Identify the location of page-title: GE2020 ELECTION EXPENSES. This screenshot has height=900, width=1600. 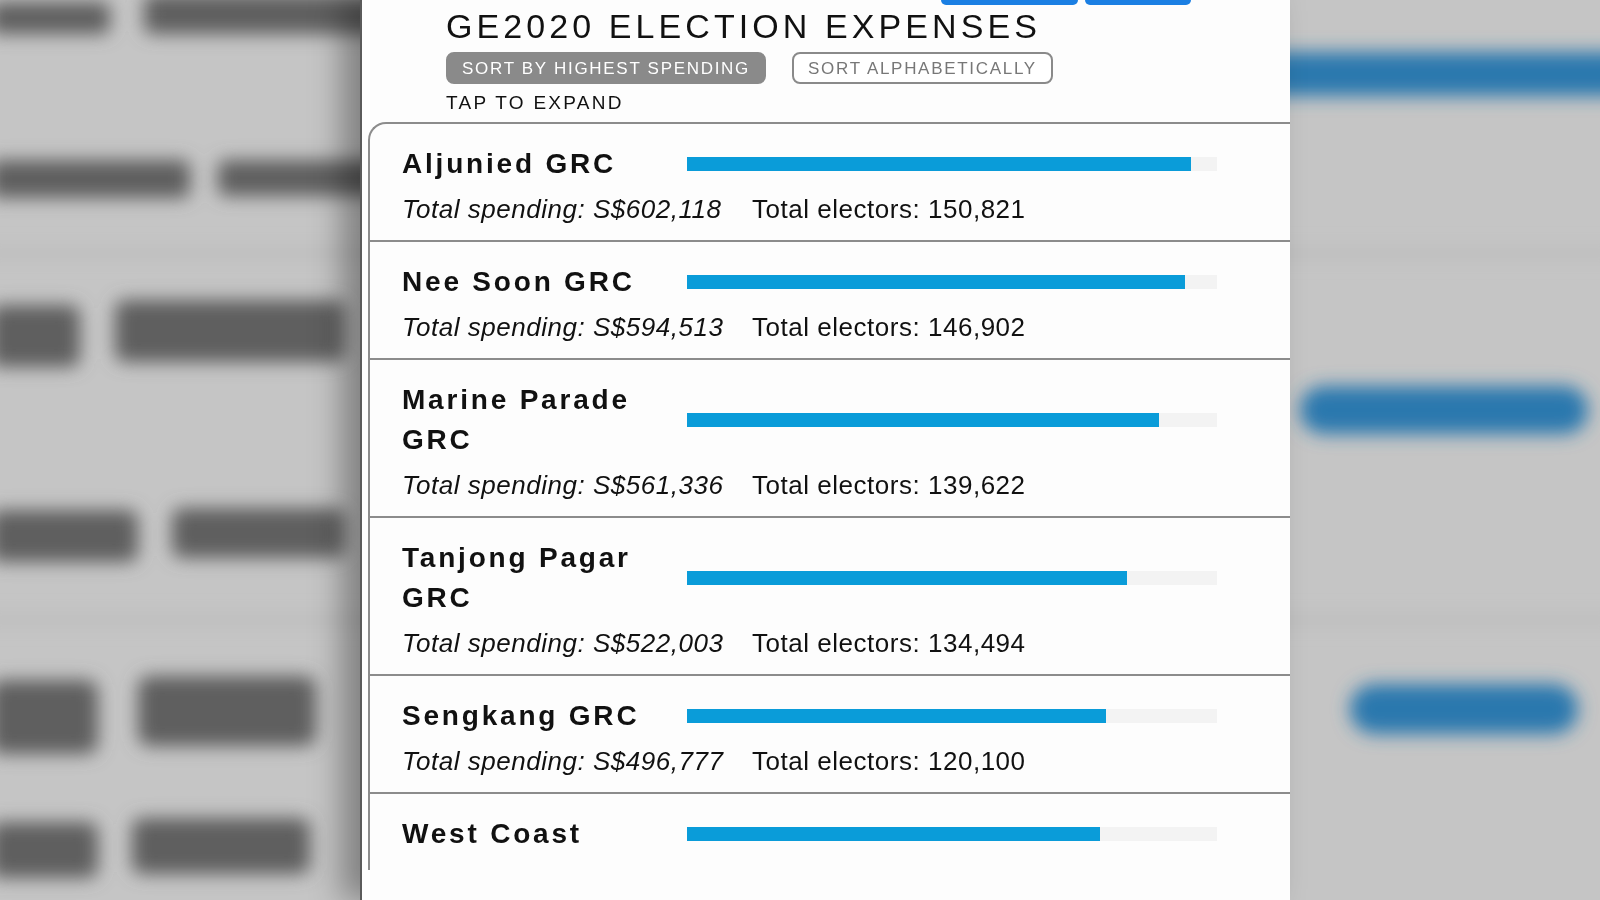
(743, 26).